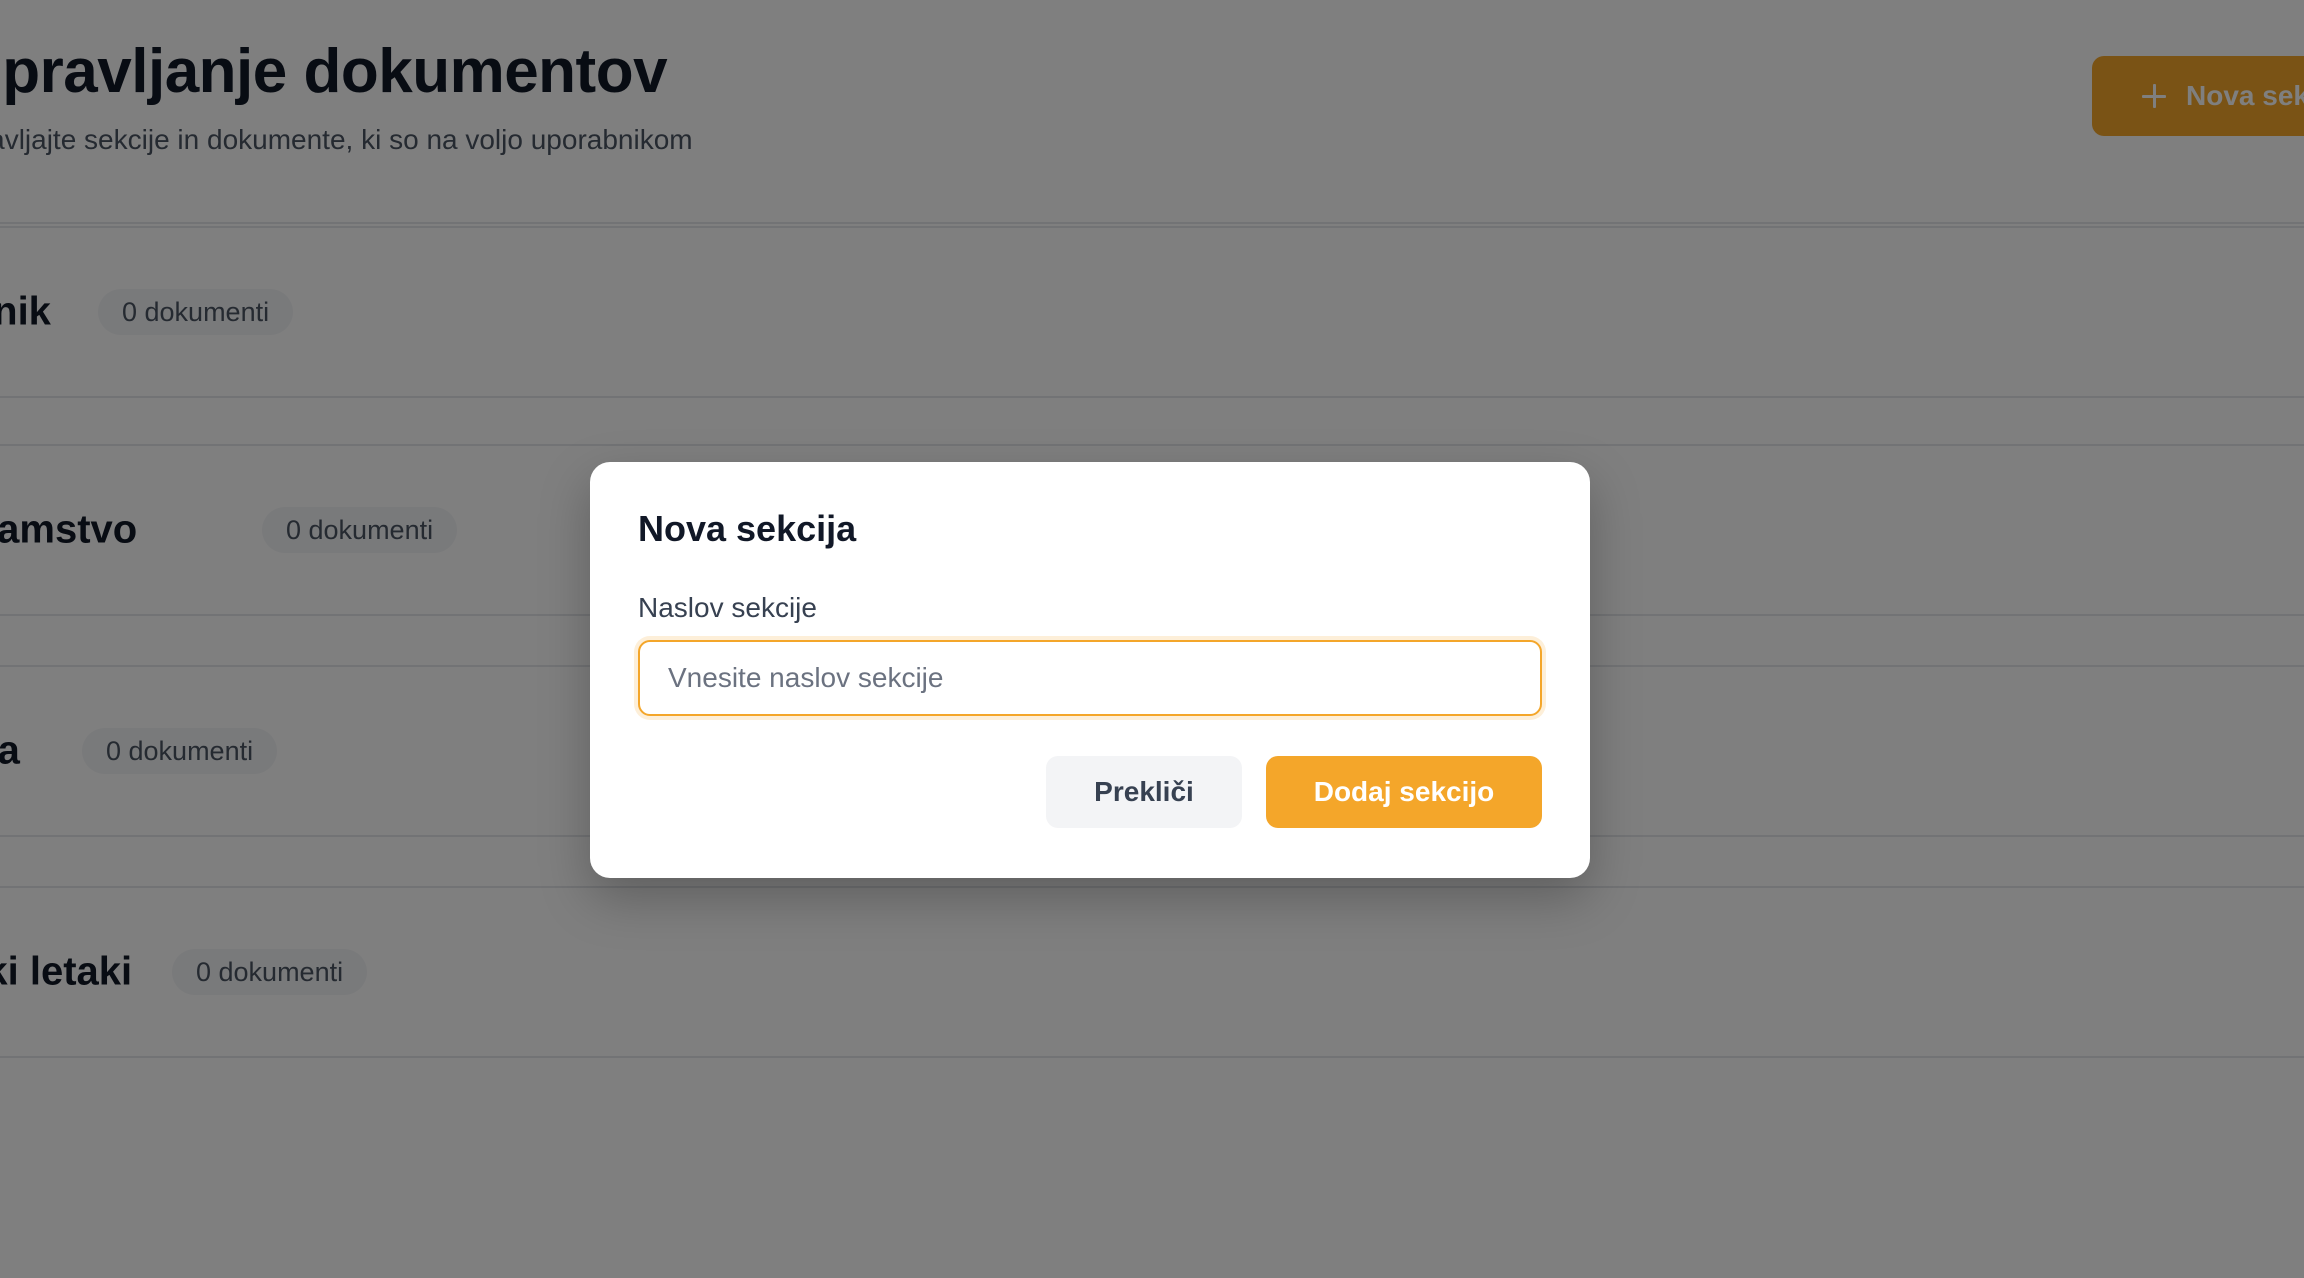  Describe the element at coordinates (1404, 792) in the screenshot. I see `add-section-button: Dodaj sekcijo` at that location.